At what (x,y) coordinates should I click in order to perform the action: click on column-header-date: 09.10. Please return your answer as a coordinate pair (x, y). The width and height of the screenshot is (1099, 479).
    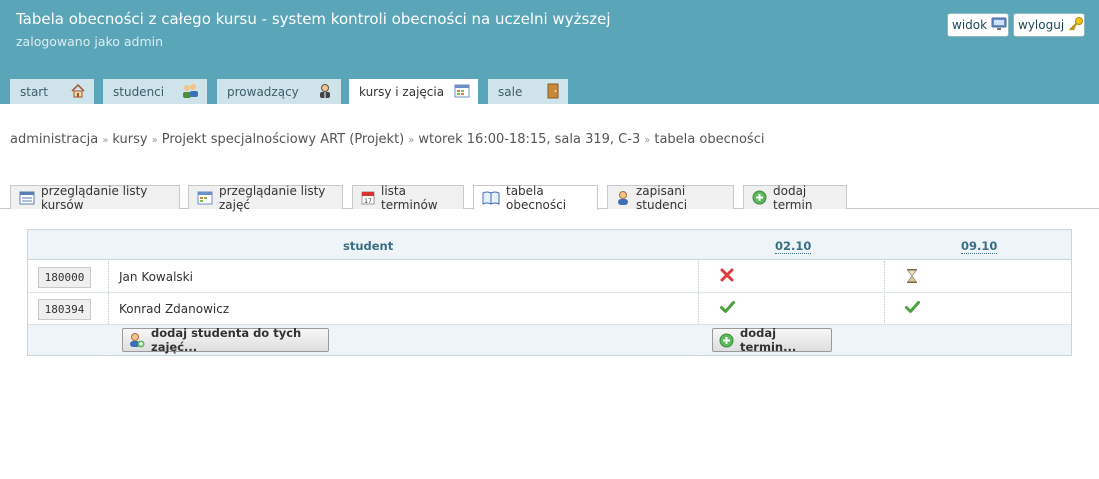
    Looking at the image, I should click on (979, 246).